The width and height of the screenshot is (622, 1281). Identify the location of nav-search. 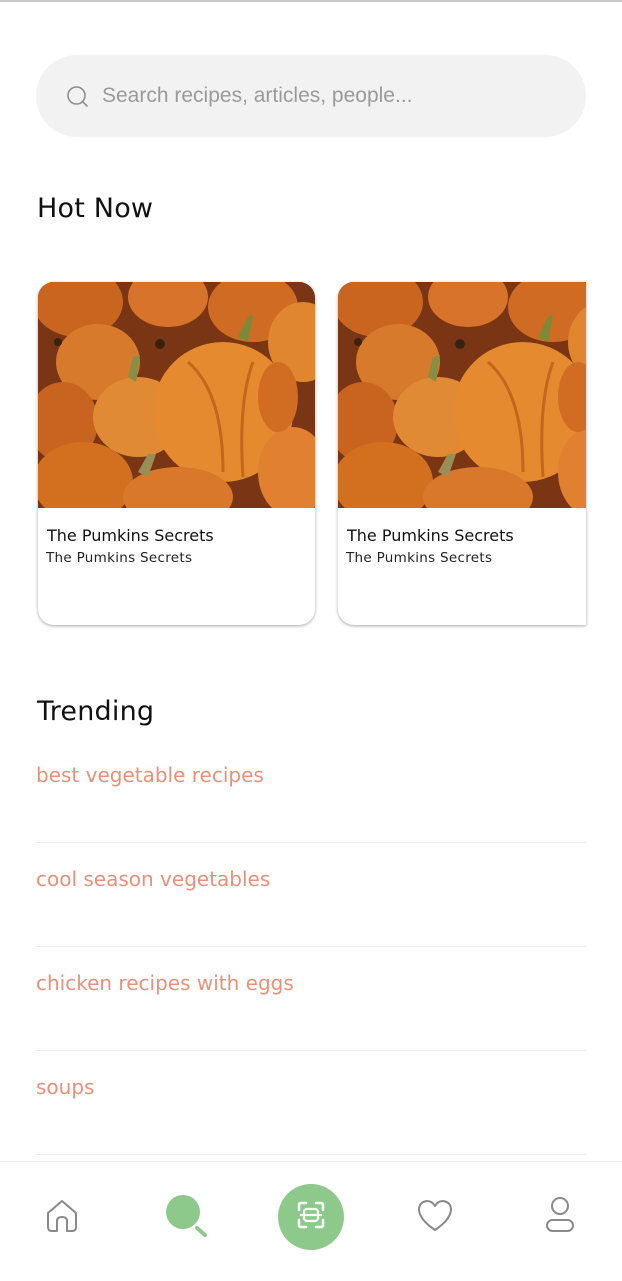
(186, 1217).